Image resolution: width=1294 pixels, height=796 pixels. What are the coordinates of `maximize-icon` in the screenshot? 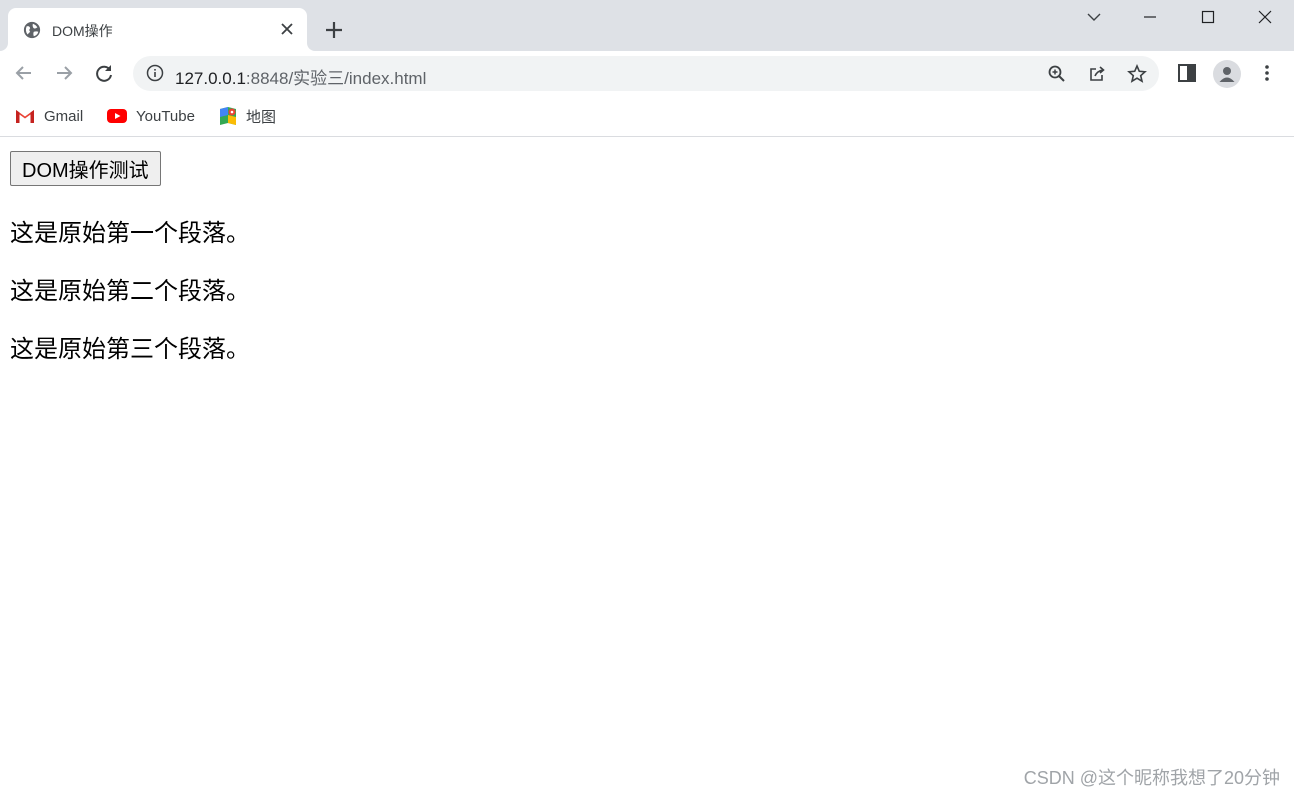 It's located at (1208, 17).